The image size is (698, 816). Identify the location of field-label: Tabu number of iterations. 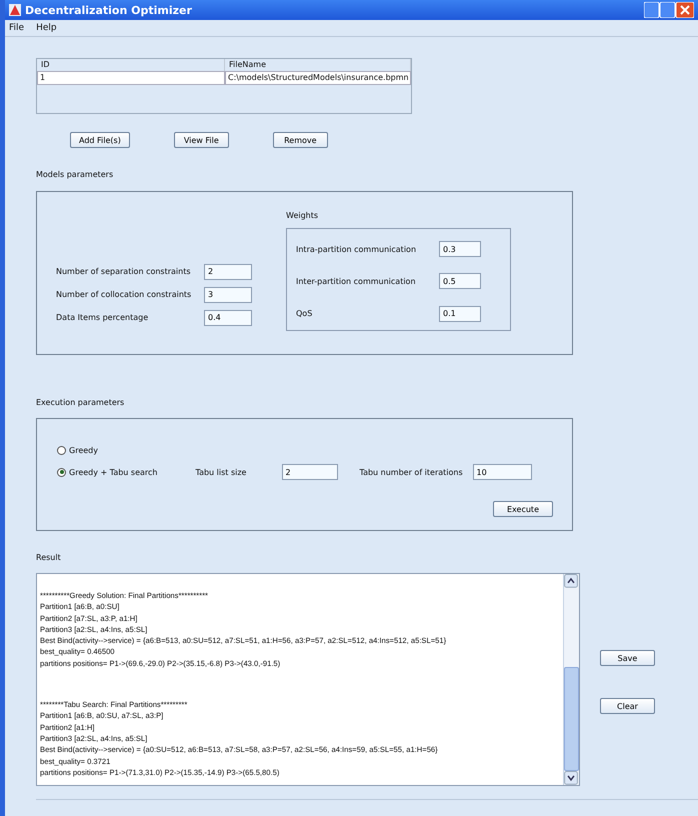
(412, 472).